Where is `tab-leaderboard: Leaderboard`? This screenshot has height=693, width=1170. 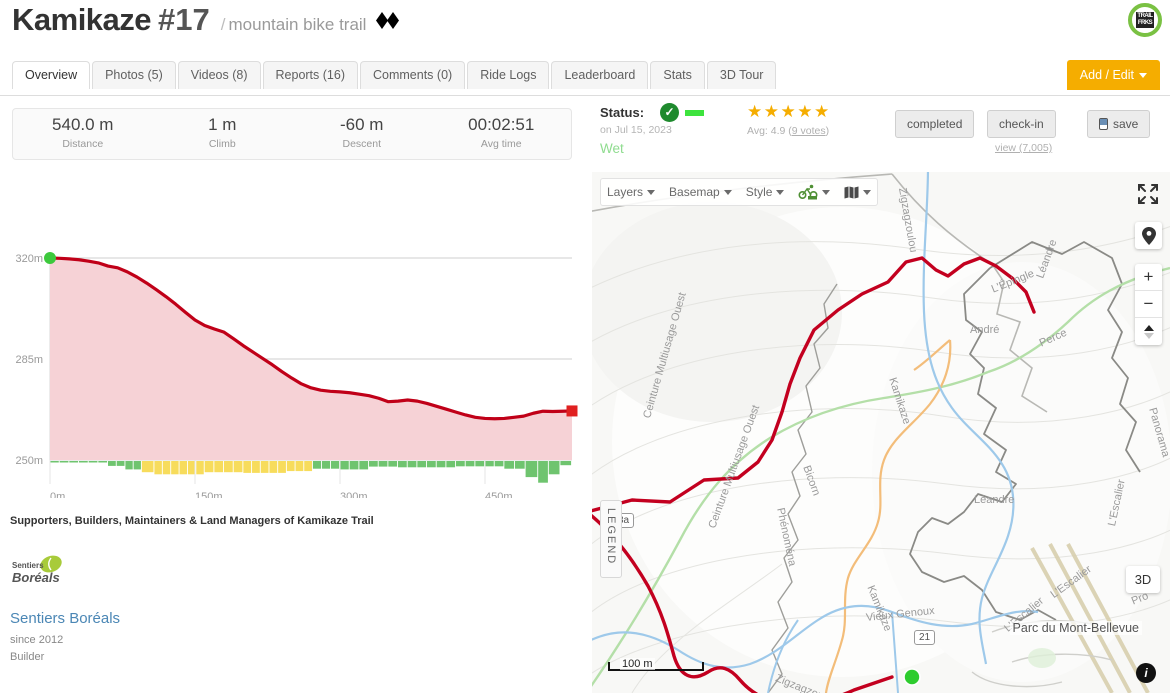 tab-leaderboard: Leaderboard is located at coordinates (600, 75).